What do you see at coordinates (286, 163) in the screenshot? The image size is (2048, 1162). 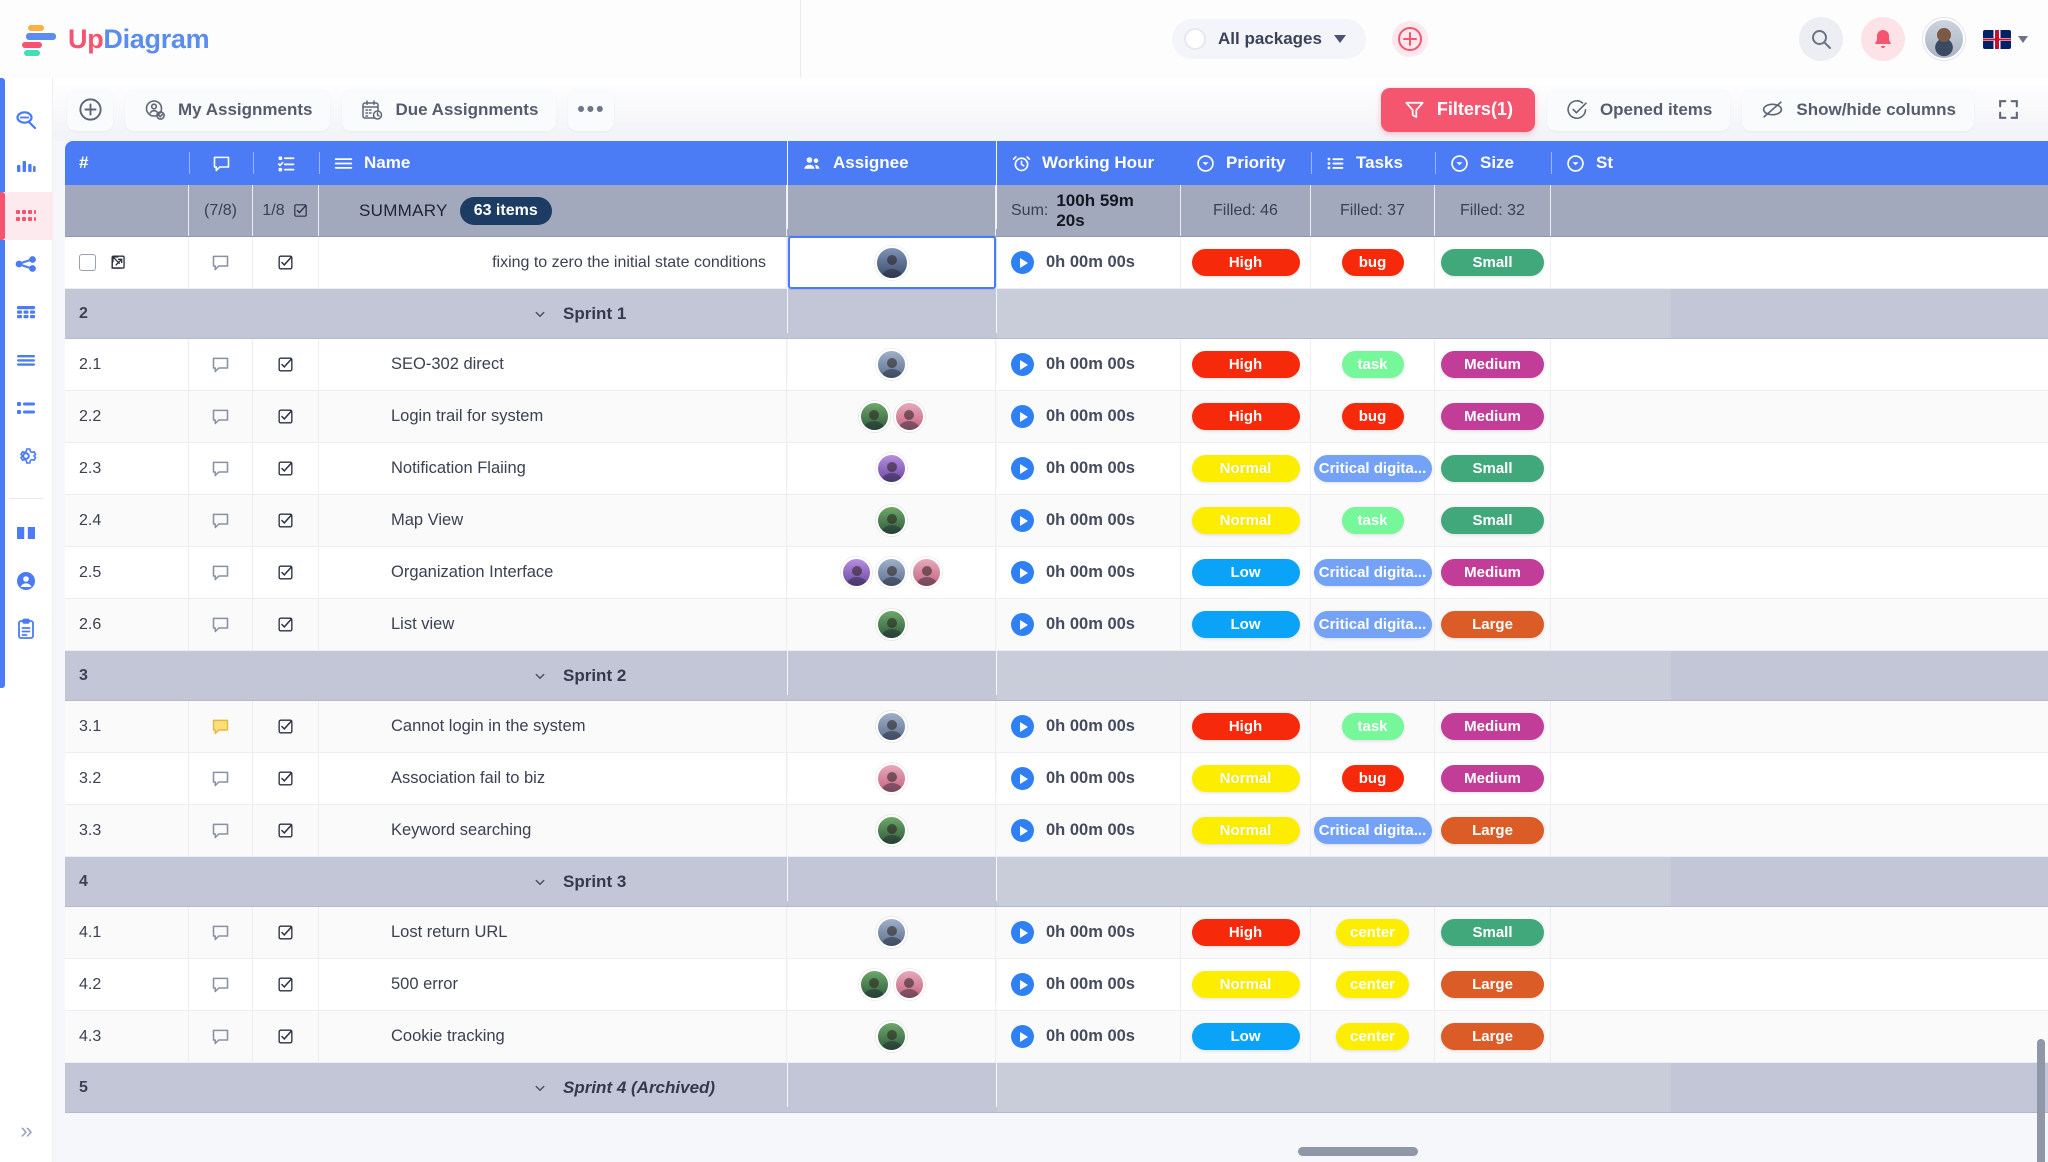 I see `column-header-check` at bounding box center [286, 163].